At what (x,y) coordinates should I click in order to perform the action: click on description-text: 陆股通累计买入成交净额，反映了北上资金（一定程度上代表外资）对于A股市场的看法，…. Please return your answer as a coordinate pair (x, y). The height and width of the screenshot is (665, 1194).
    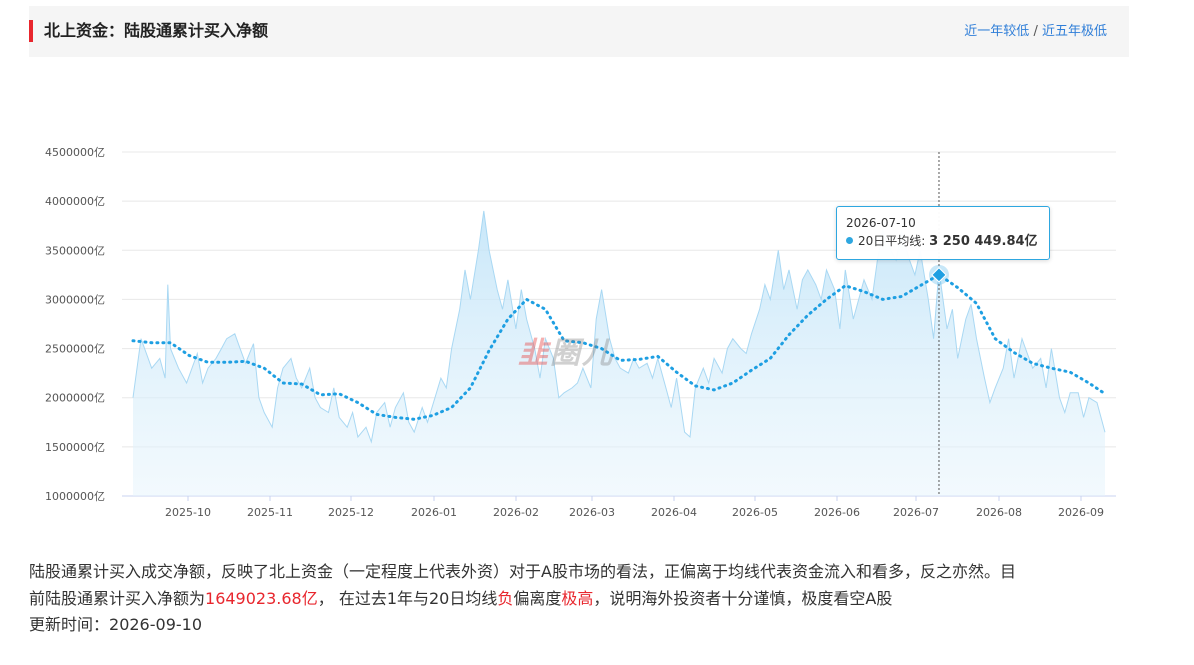
    Looking at the image, I should click on (579, 585).